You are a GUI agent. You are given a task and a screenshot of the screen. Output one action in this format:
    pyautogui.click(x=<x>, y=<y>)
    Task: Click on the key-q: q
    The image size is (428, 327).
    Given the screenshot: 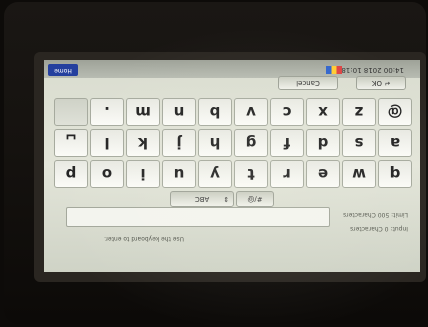 What is the action you would take?
    pyautogui.click(x=395, y=174)
    